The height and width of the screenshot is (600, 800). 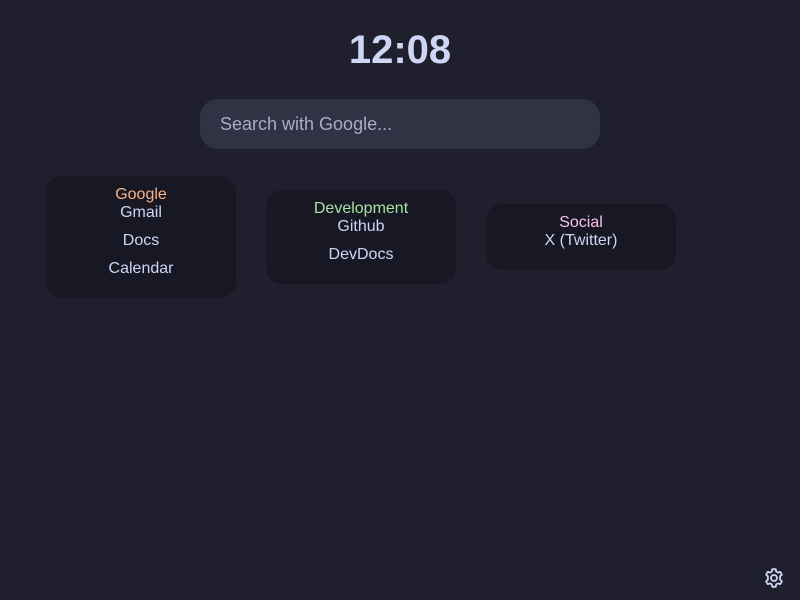 I want to click on link-list: X (Twitter), so click(x=581, y=245).